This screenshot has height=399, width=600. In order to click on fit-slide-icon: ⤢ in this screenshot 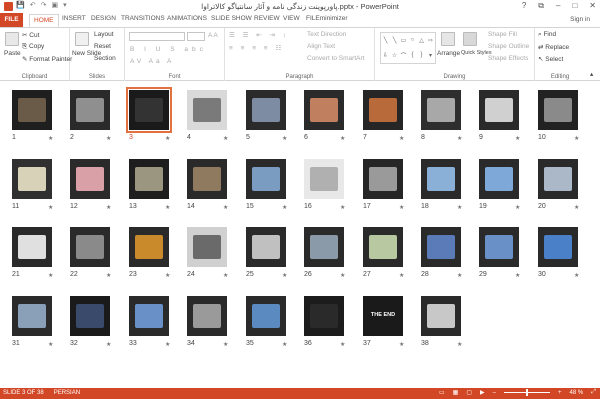, I will do `click(593, 392)`.